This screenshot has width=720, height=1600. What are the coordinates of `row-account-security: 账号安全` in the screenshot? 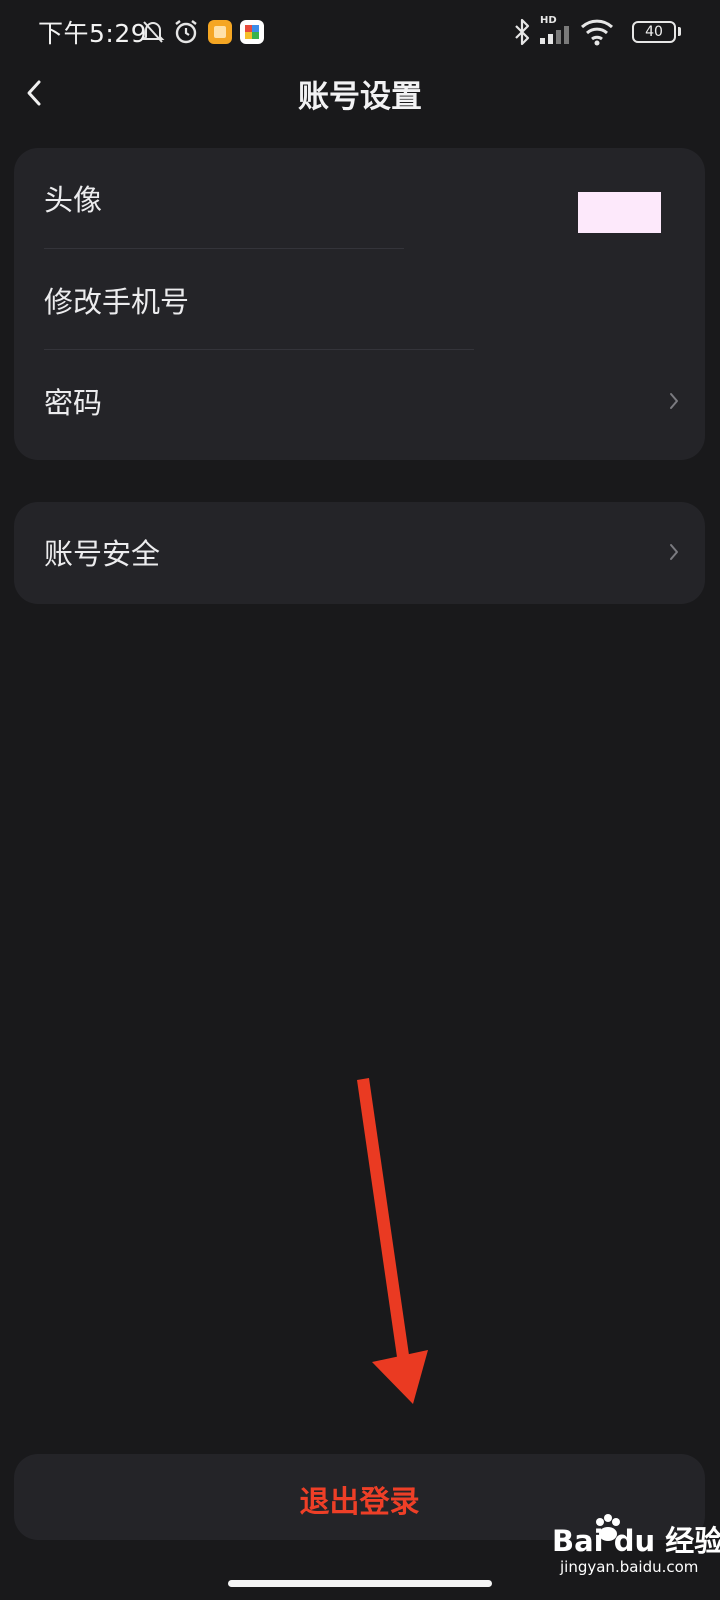 It's located at (359, 553).